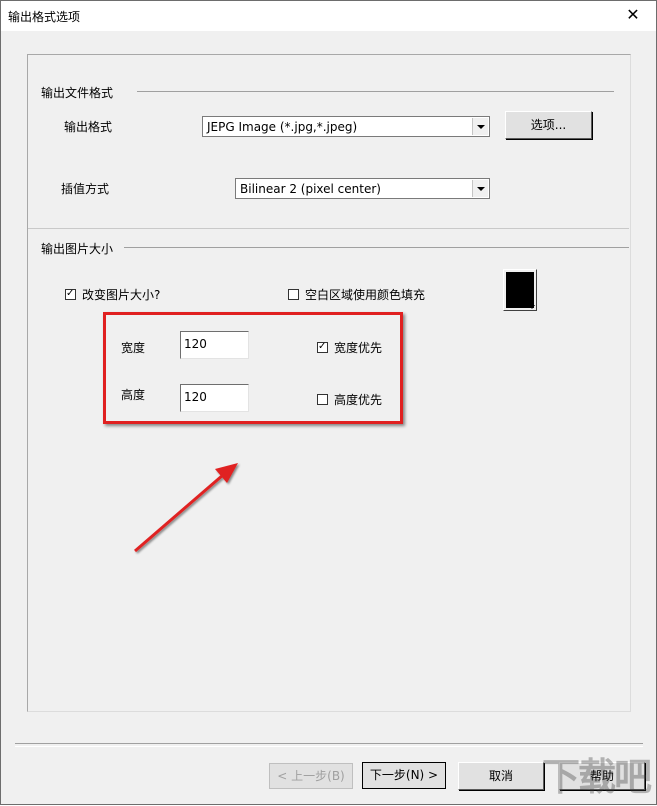 Image resolution: width=657 pixels, height=806 pixels. I want to click on cancel-button: 取消, so click(501, 776).